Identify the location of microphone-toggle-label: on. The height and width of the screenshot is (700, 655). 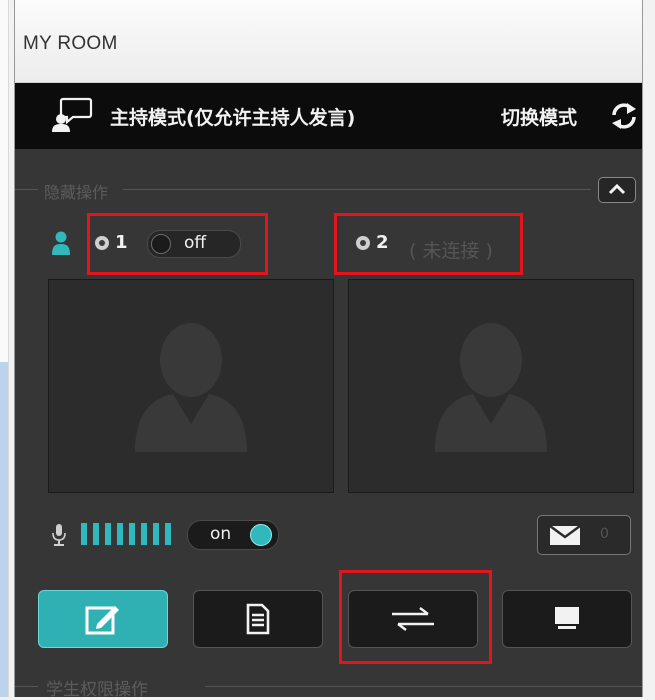
(221, 534).